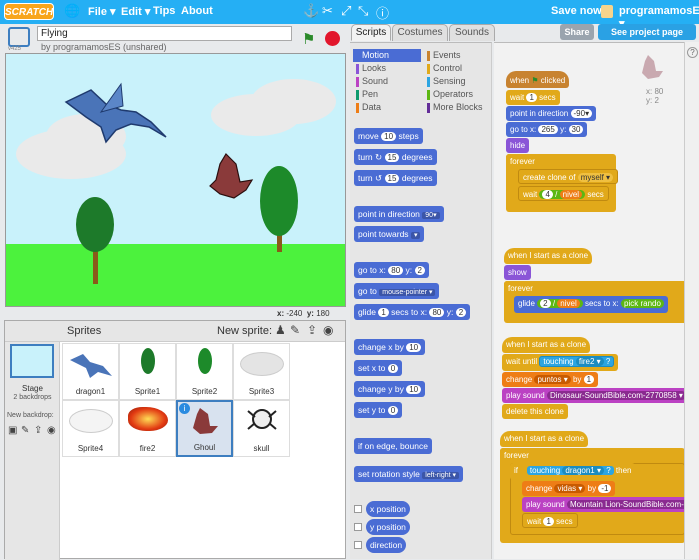  Describe the element at coordinates (378, 410) in the screenshot. I see `block-set-y: set y to 0` at that location.